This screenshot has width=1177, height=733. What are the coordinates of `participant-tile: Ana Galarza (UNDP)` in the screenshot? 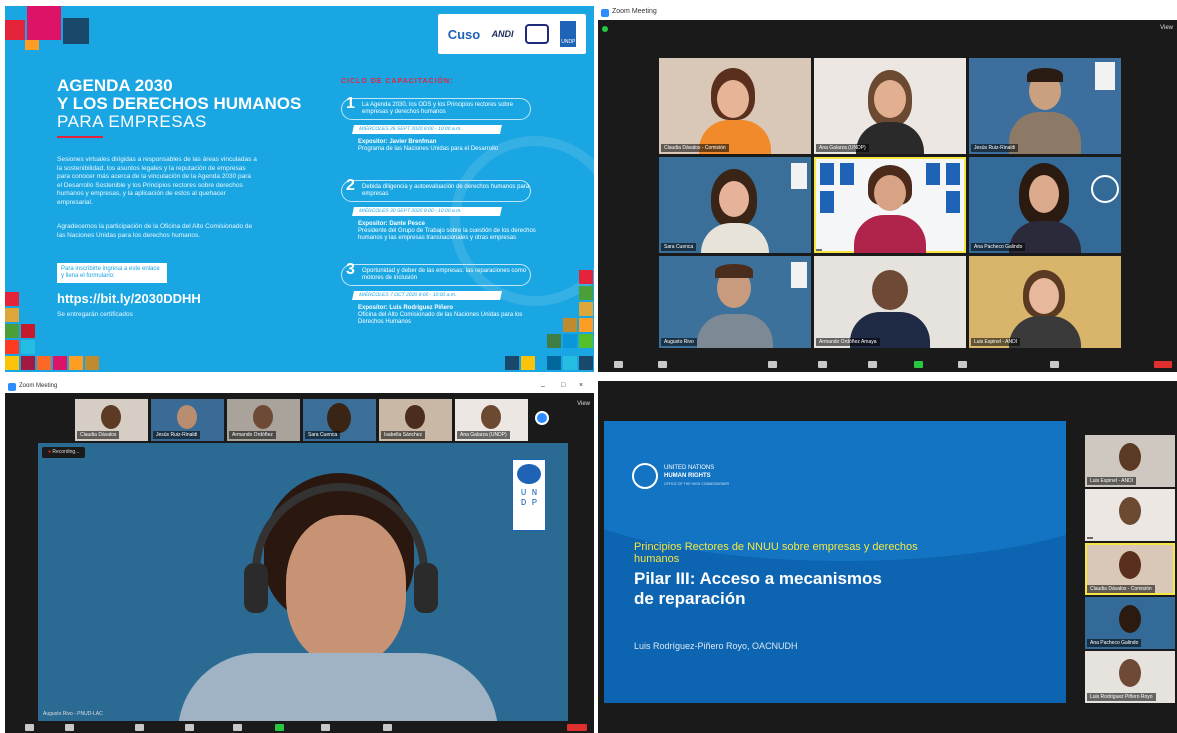 It's located at (890, 106).